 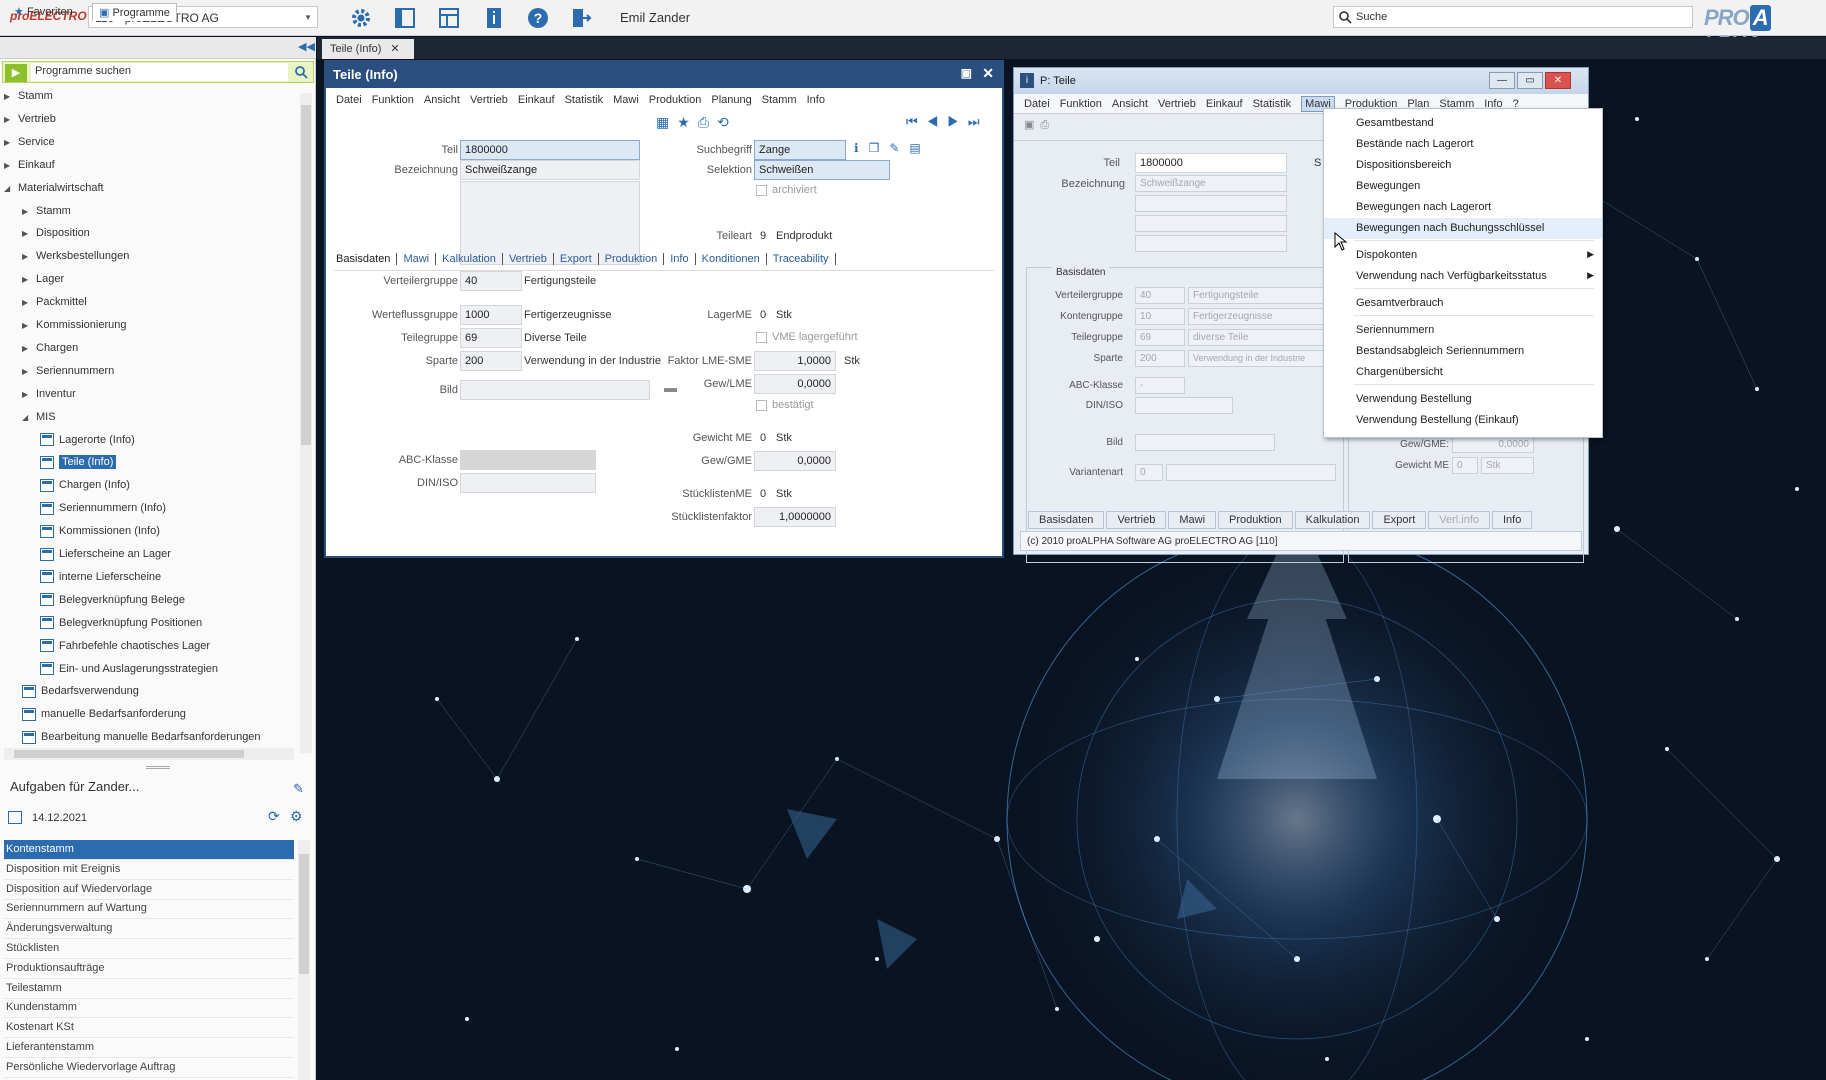 I want to click on tree-item: ▶ Inventur, so click(x=49, y=394).